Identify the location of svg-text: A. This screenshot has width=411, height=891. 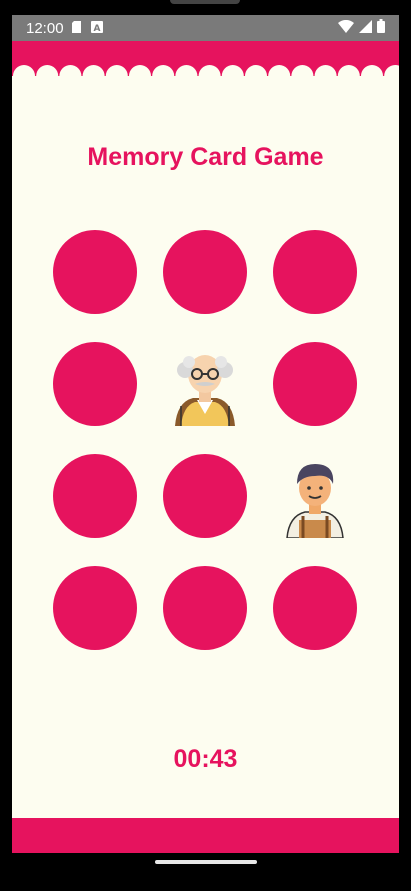
(96, 28).